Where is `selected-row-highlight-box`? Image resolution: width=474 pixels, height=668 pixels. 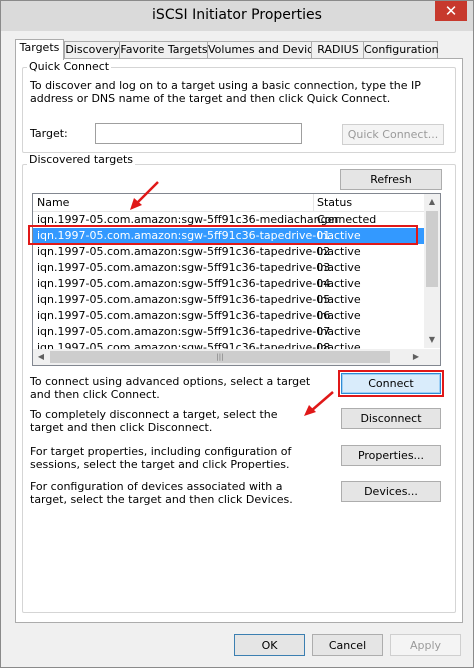
selected-row-highlight-box is located at coordinates (223, 235).